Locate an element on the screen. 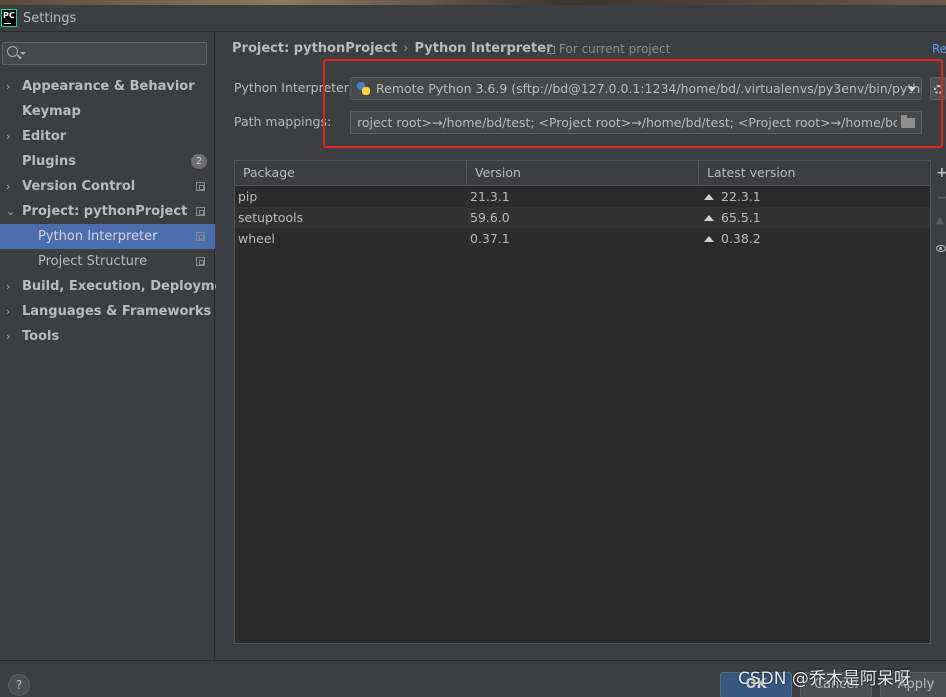  breadcrumb-project: Project: pythonProject is located at coordinates (315, 48).